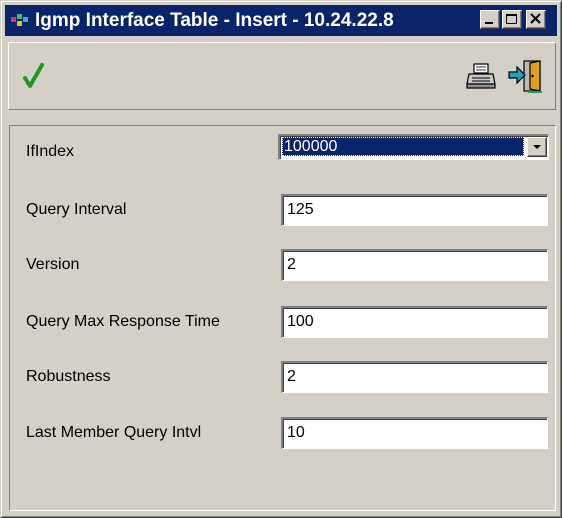 The height and width of the screenshot is (518, 562). Describe the element at coordinates (53, 264) in the screenshot. I see `version-label: Version` at that location.